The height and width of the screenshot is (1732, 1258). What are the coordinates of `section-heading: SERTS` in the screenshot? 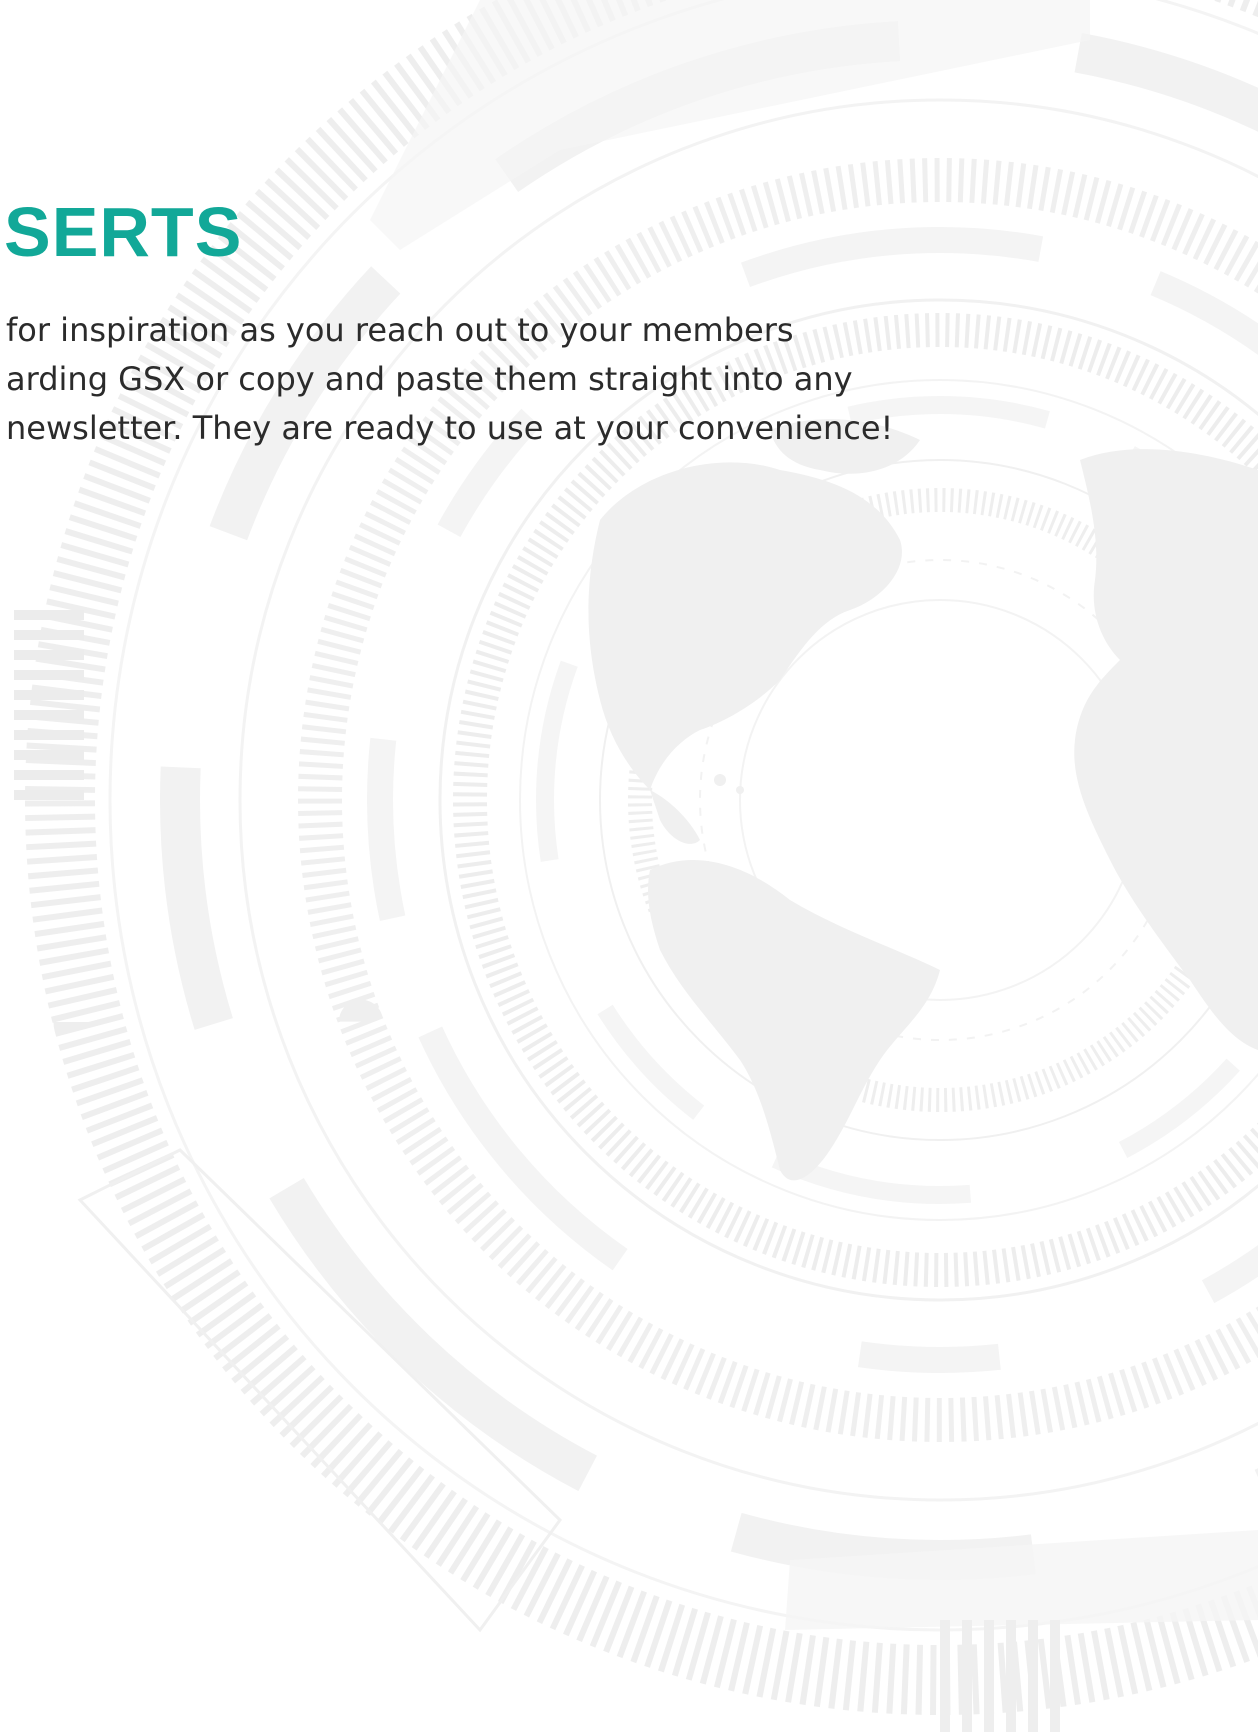 It's located at (123, 232).